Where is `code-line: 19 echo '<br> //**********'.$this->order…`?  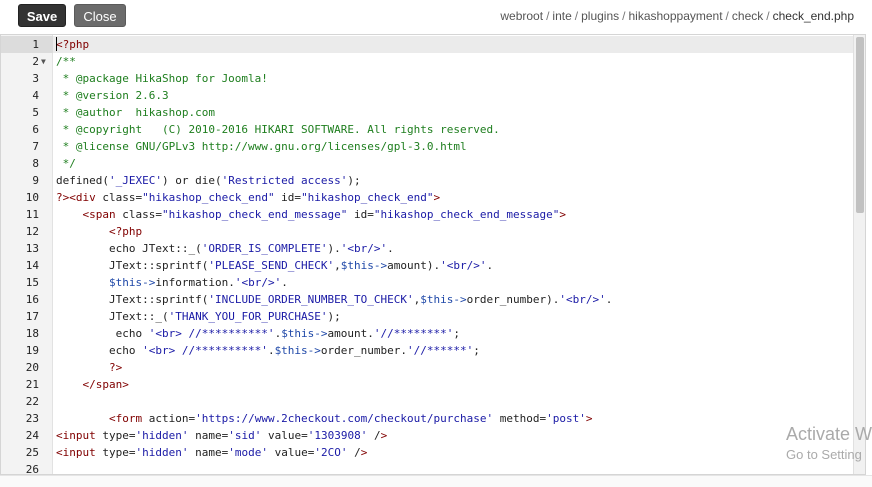 code-line: 19 echo '<br> //**********'.$this->order… is located at coordinates (433, 350).